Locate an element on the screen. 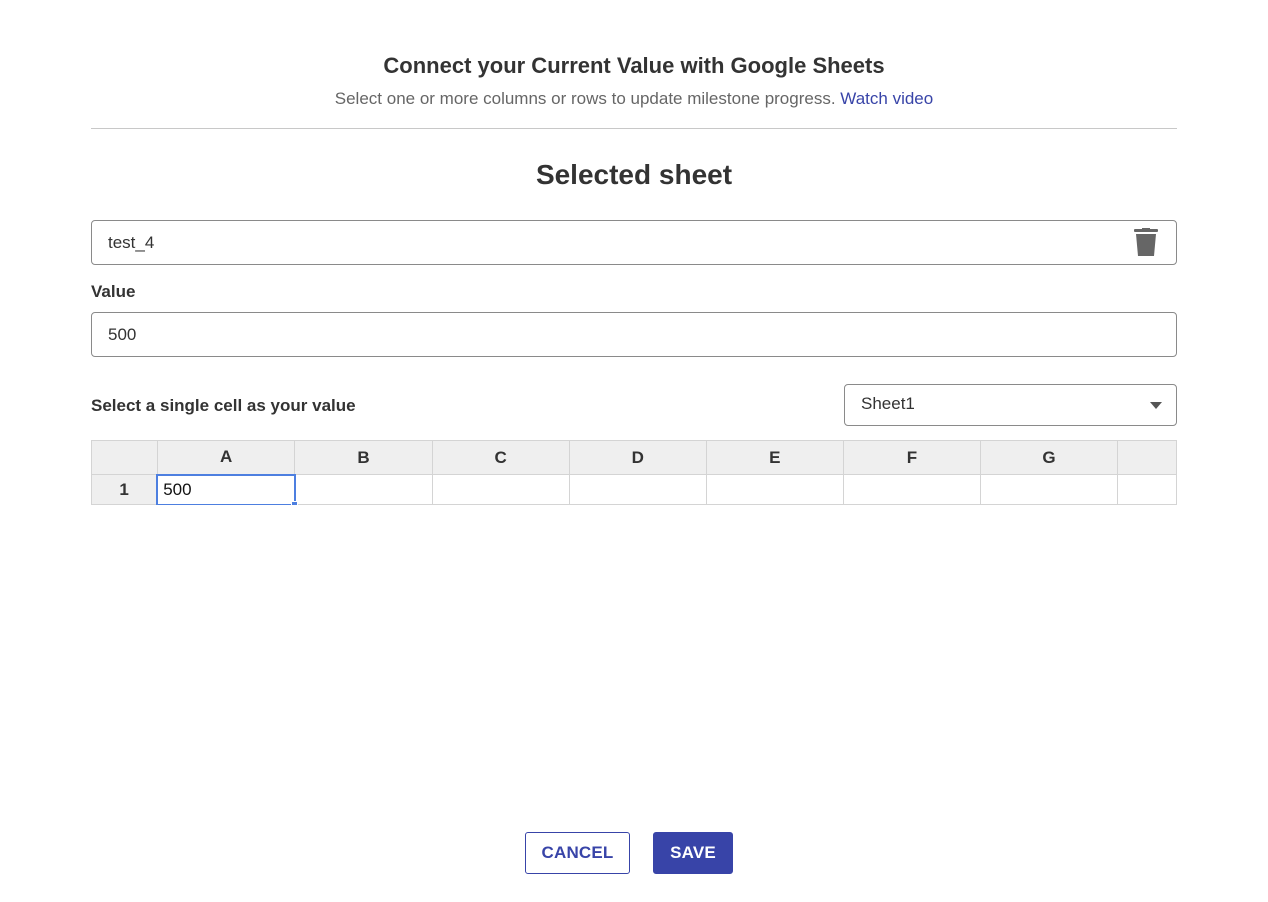 This screenshot has width=1268, height=902. column-header-g: G is located at coordinates (1049, 457).